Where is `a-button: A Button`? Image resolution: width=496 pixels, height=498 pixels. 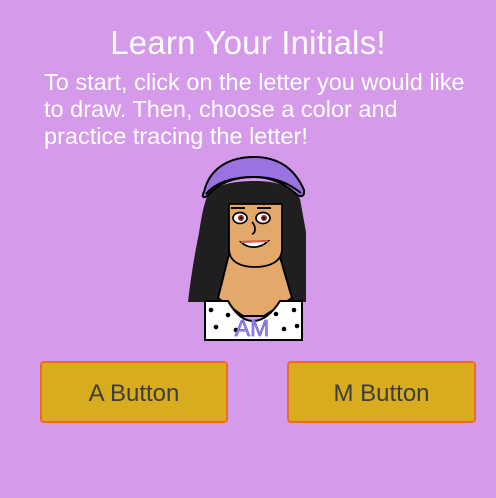
a-button: A Button is located at coordinates (134, 392).